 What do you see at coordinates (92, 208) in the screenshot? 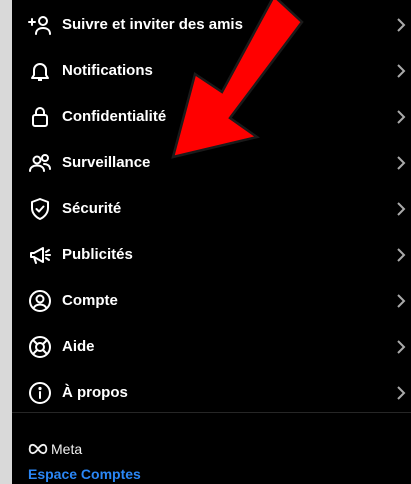
I see `menu-item-label: Sécurité` at bounding box center [92, 208].